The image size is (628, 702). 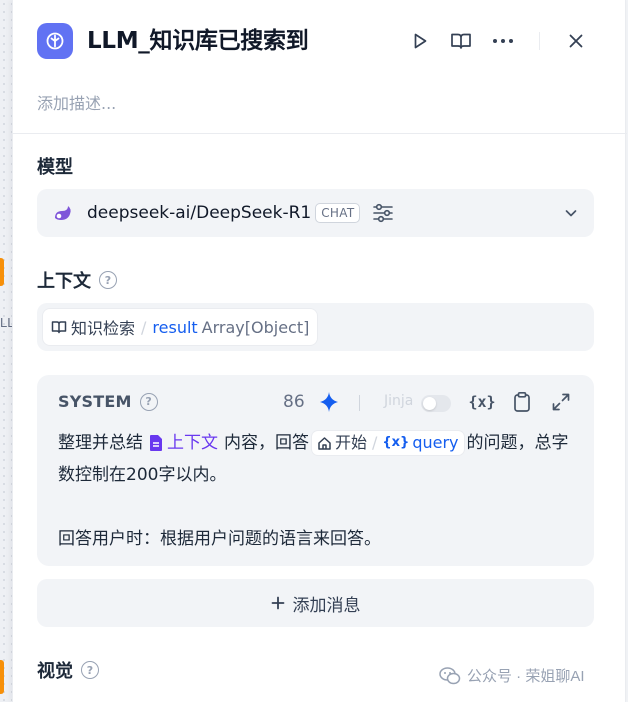 I want to click on deepseek-logo-icon, so click(x=63, y=213).